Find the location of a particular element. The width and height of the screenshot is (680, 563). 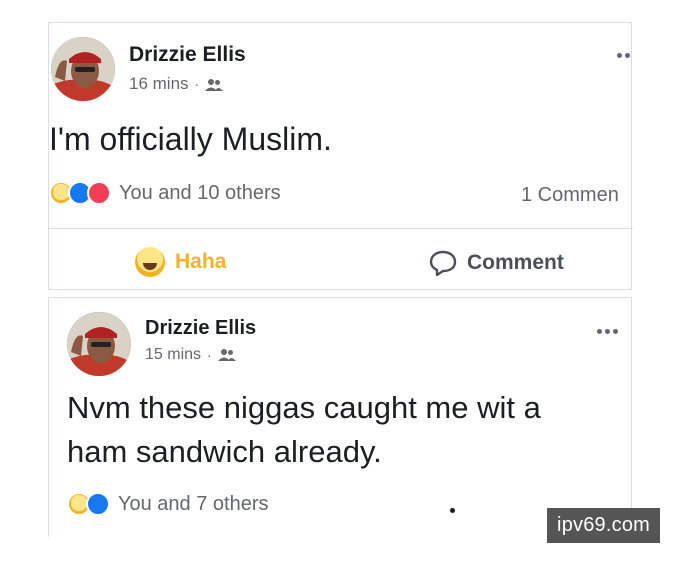

comment-icon is located at coordinates (443, 263).